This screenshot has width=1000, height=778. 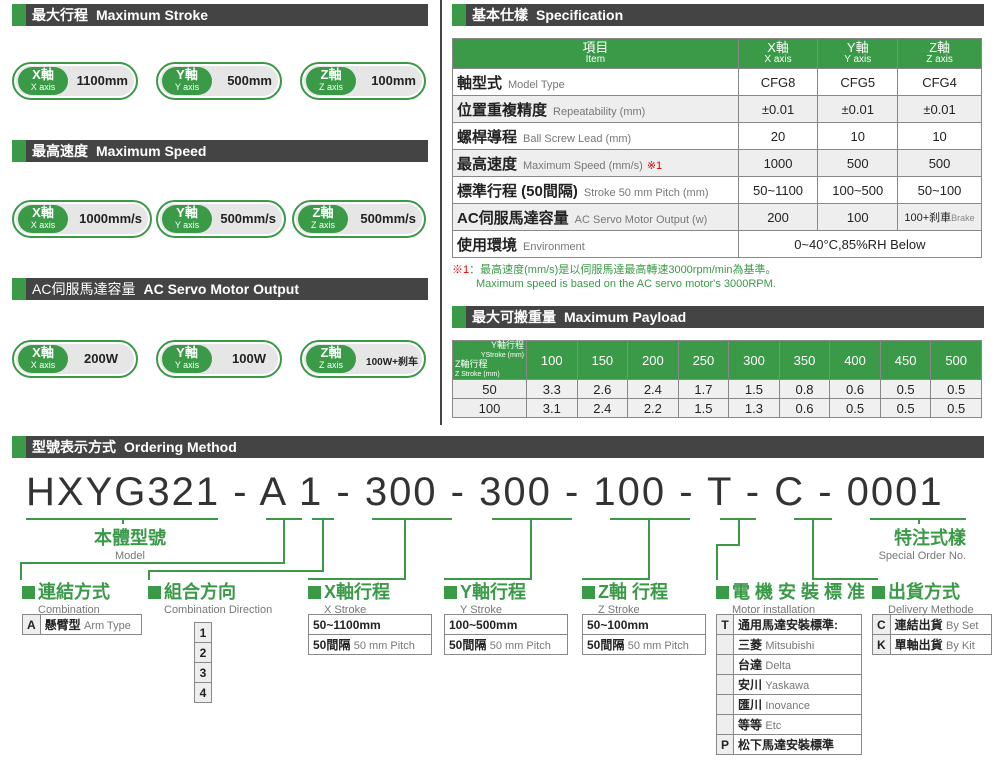 I want to click on x-stroke-label: X軸行程 X Stroke, so click(x=349, y=597).